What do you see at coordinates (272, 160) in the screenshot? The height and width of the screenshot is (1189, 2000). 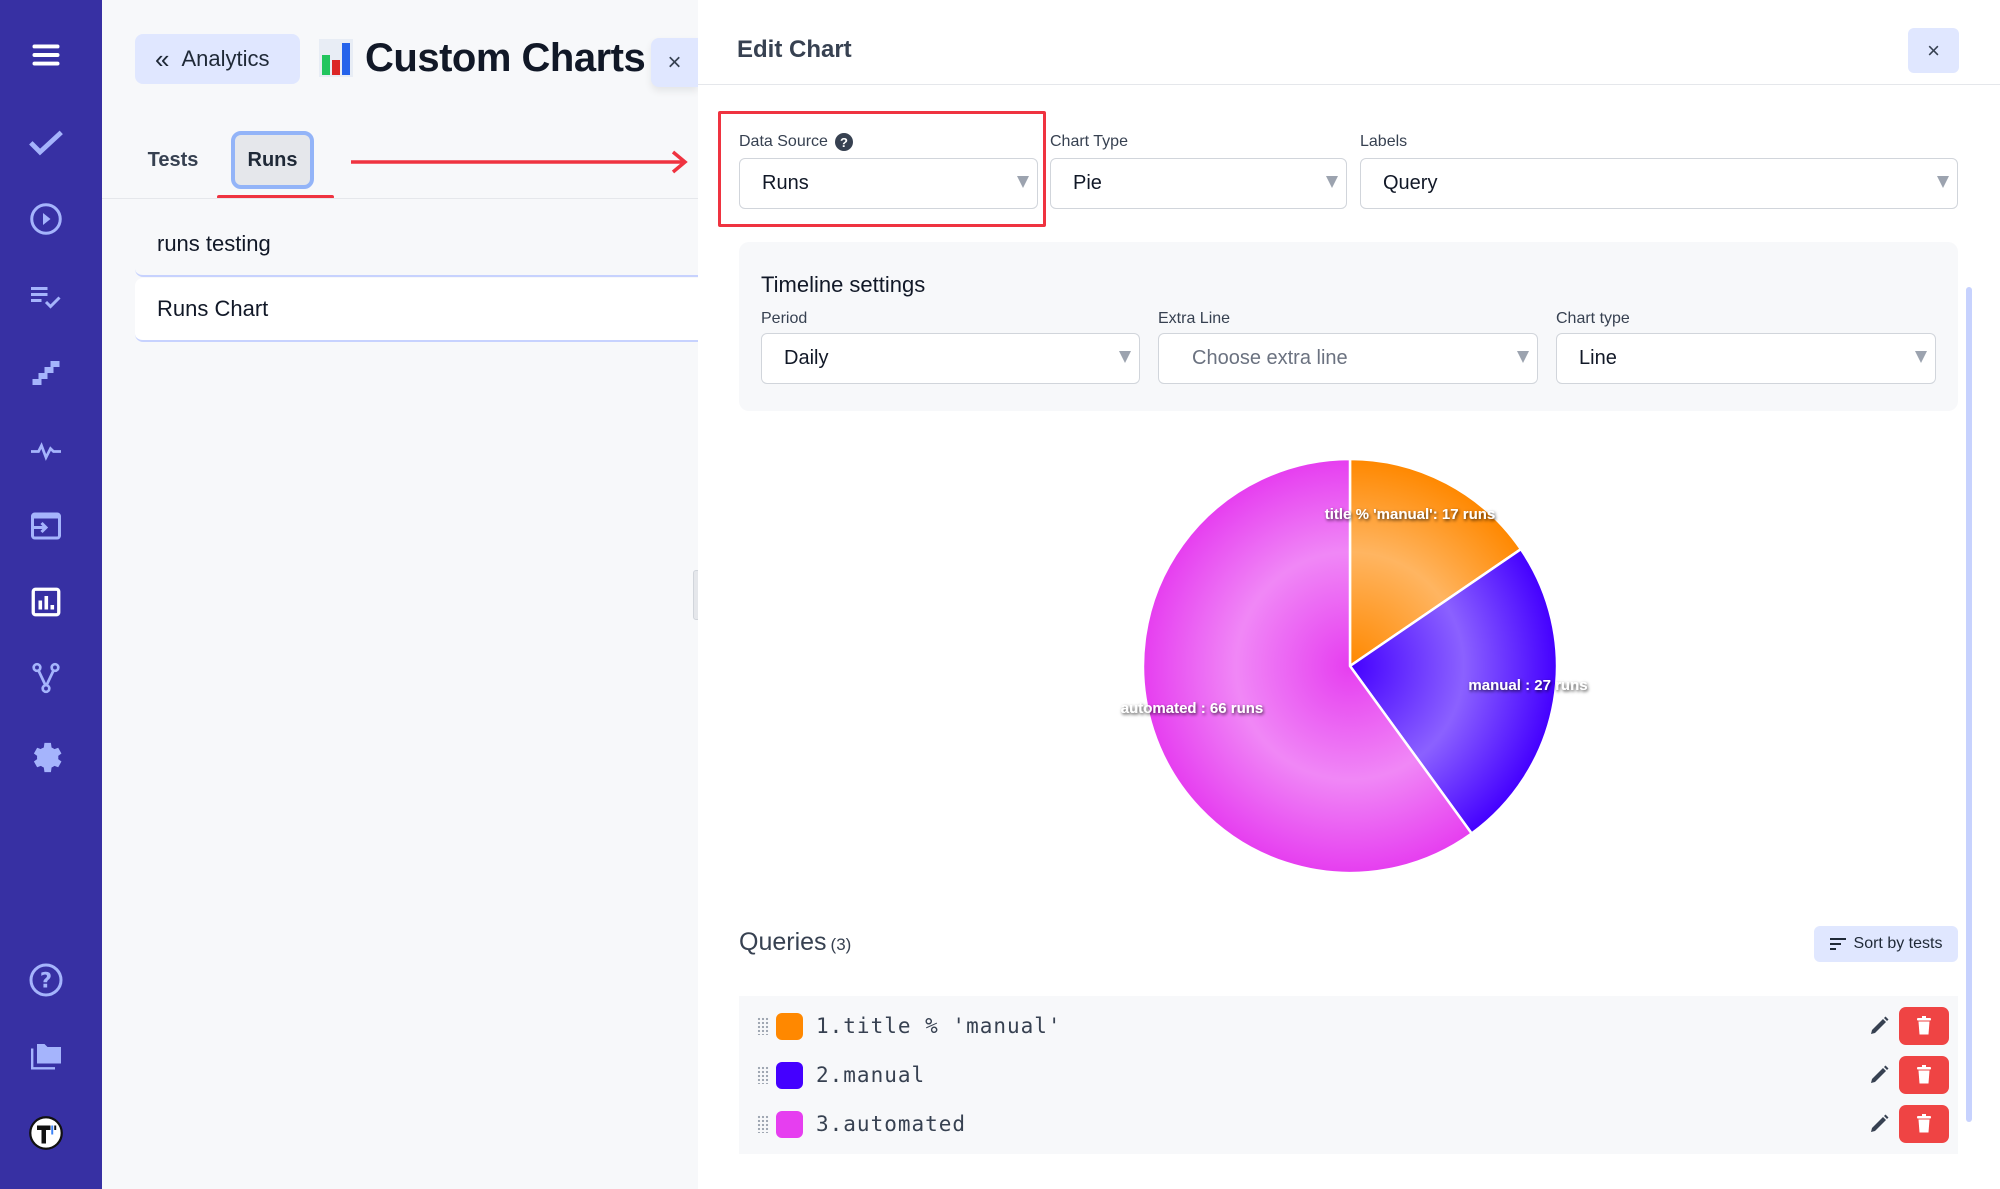 I see `tab-runs: Runs` at bounding box center [272, 160].